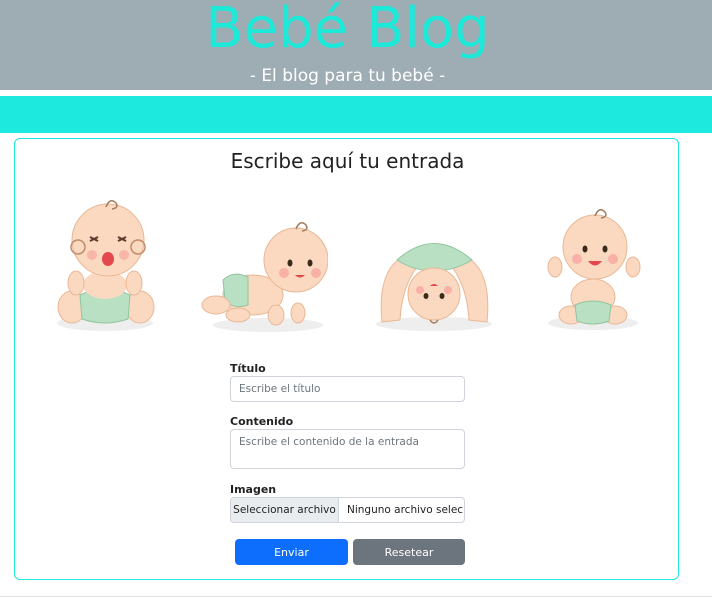 This screenshot has width=712, height=600. What do you see at coordinates (347, 161) in the screenshot?
I see `card-title: Escribe aquí tu entrada` at bounding box center [347, 161].